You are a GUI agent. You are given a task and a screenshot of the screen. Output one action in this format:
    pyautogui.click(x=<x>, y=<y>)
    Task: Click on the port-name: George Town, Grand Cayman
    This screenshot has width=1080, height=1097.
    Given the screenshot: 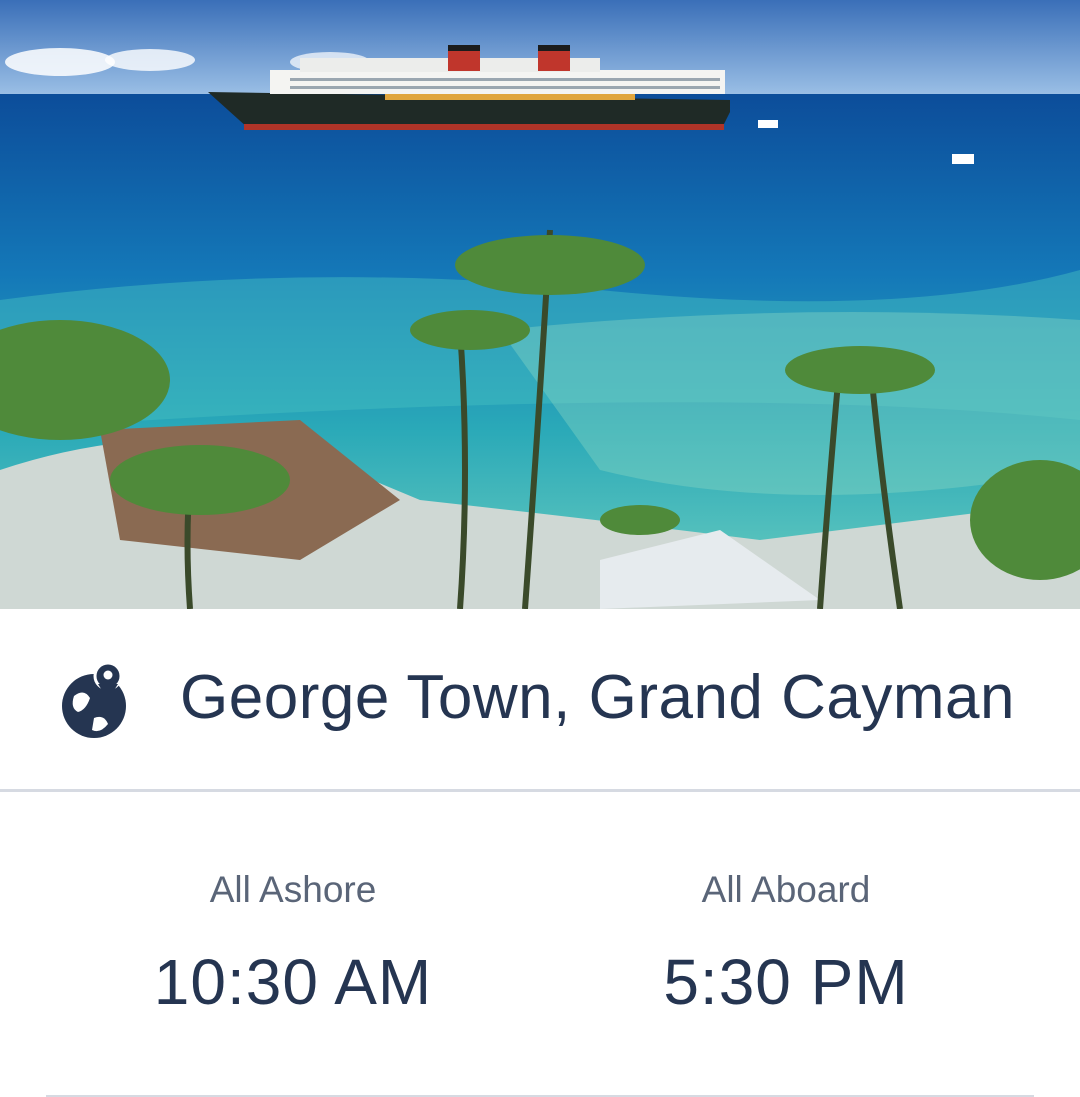 What is the action you would take?
    pyautogui.click(x=597, y=697)
    